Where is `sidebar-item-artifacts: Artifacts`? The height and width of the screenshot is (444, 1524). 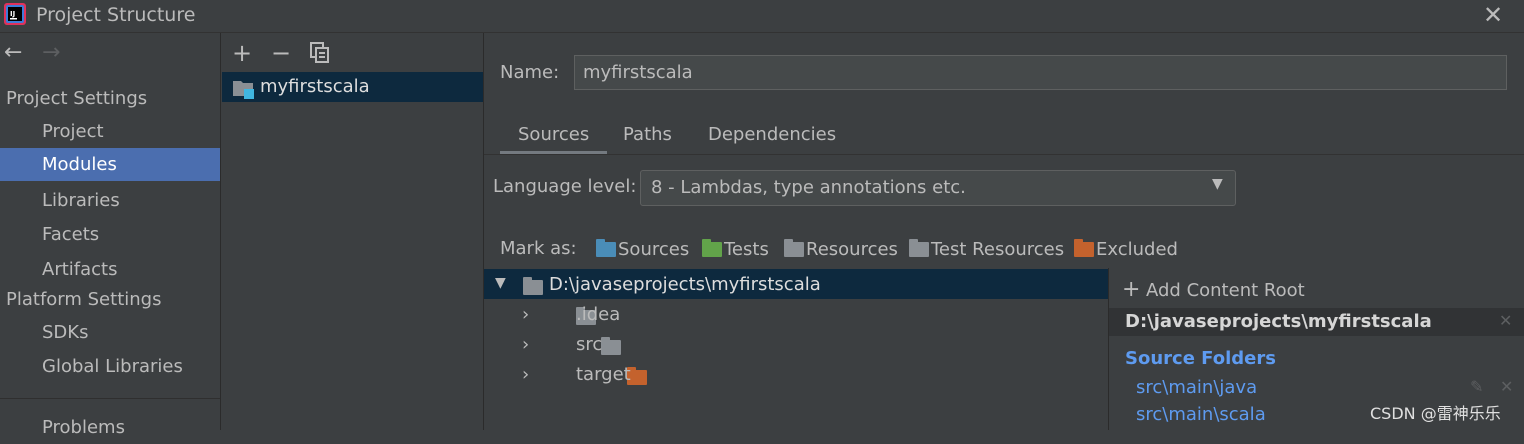
sidebar-item-artifacts: Artifacts is located at coordinates (110, 269).